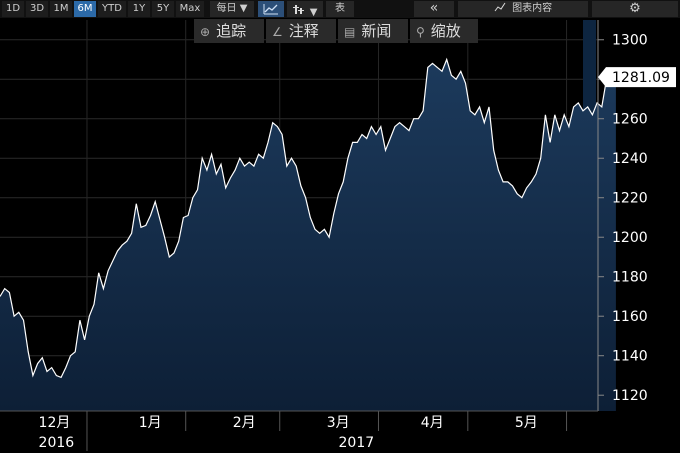  What do you see at coordinates (630, 396) in the screenshot?
I see `y-tick-label: 1120` at bounding box center [630, 396].